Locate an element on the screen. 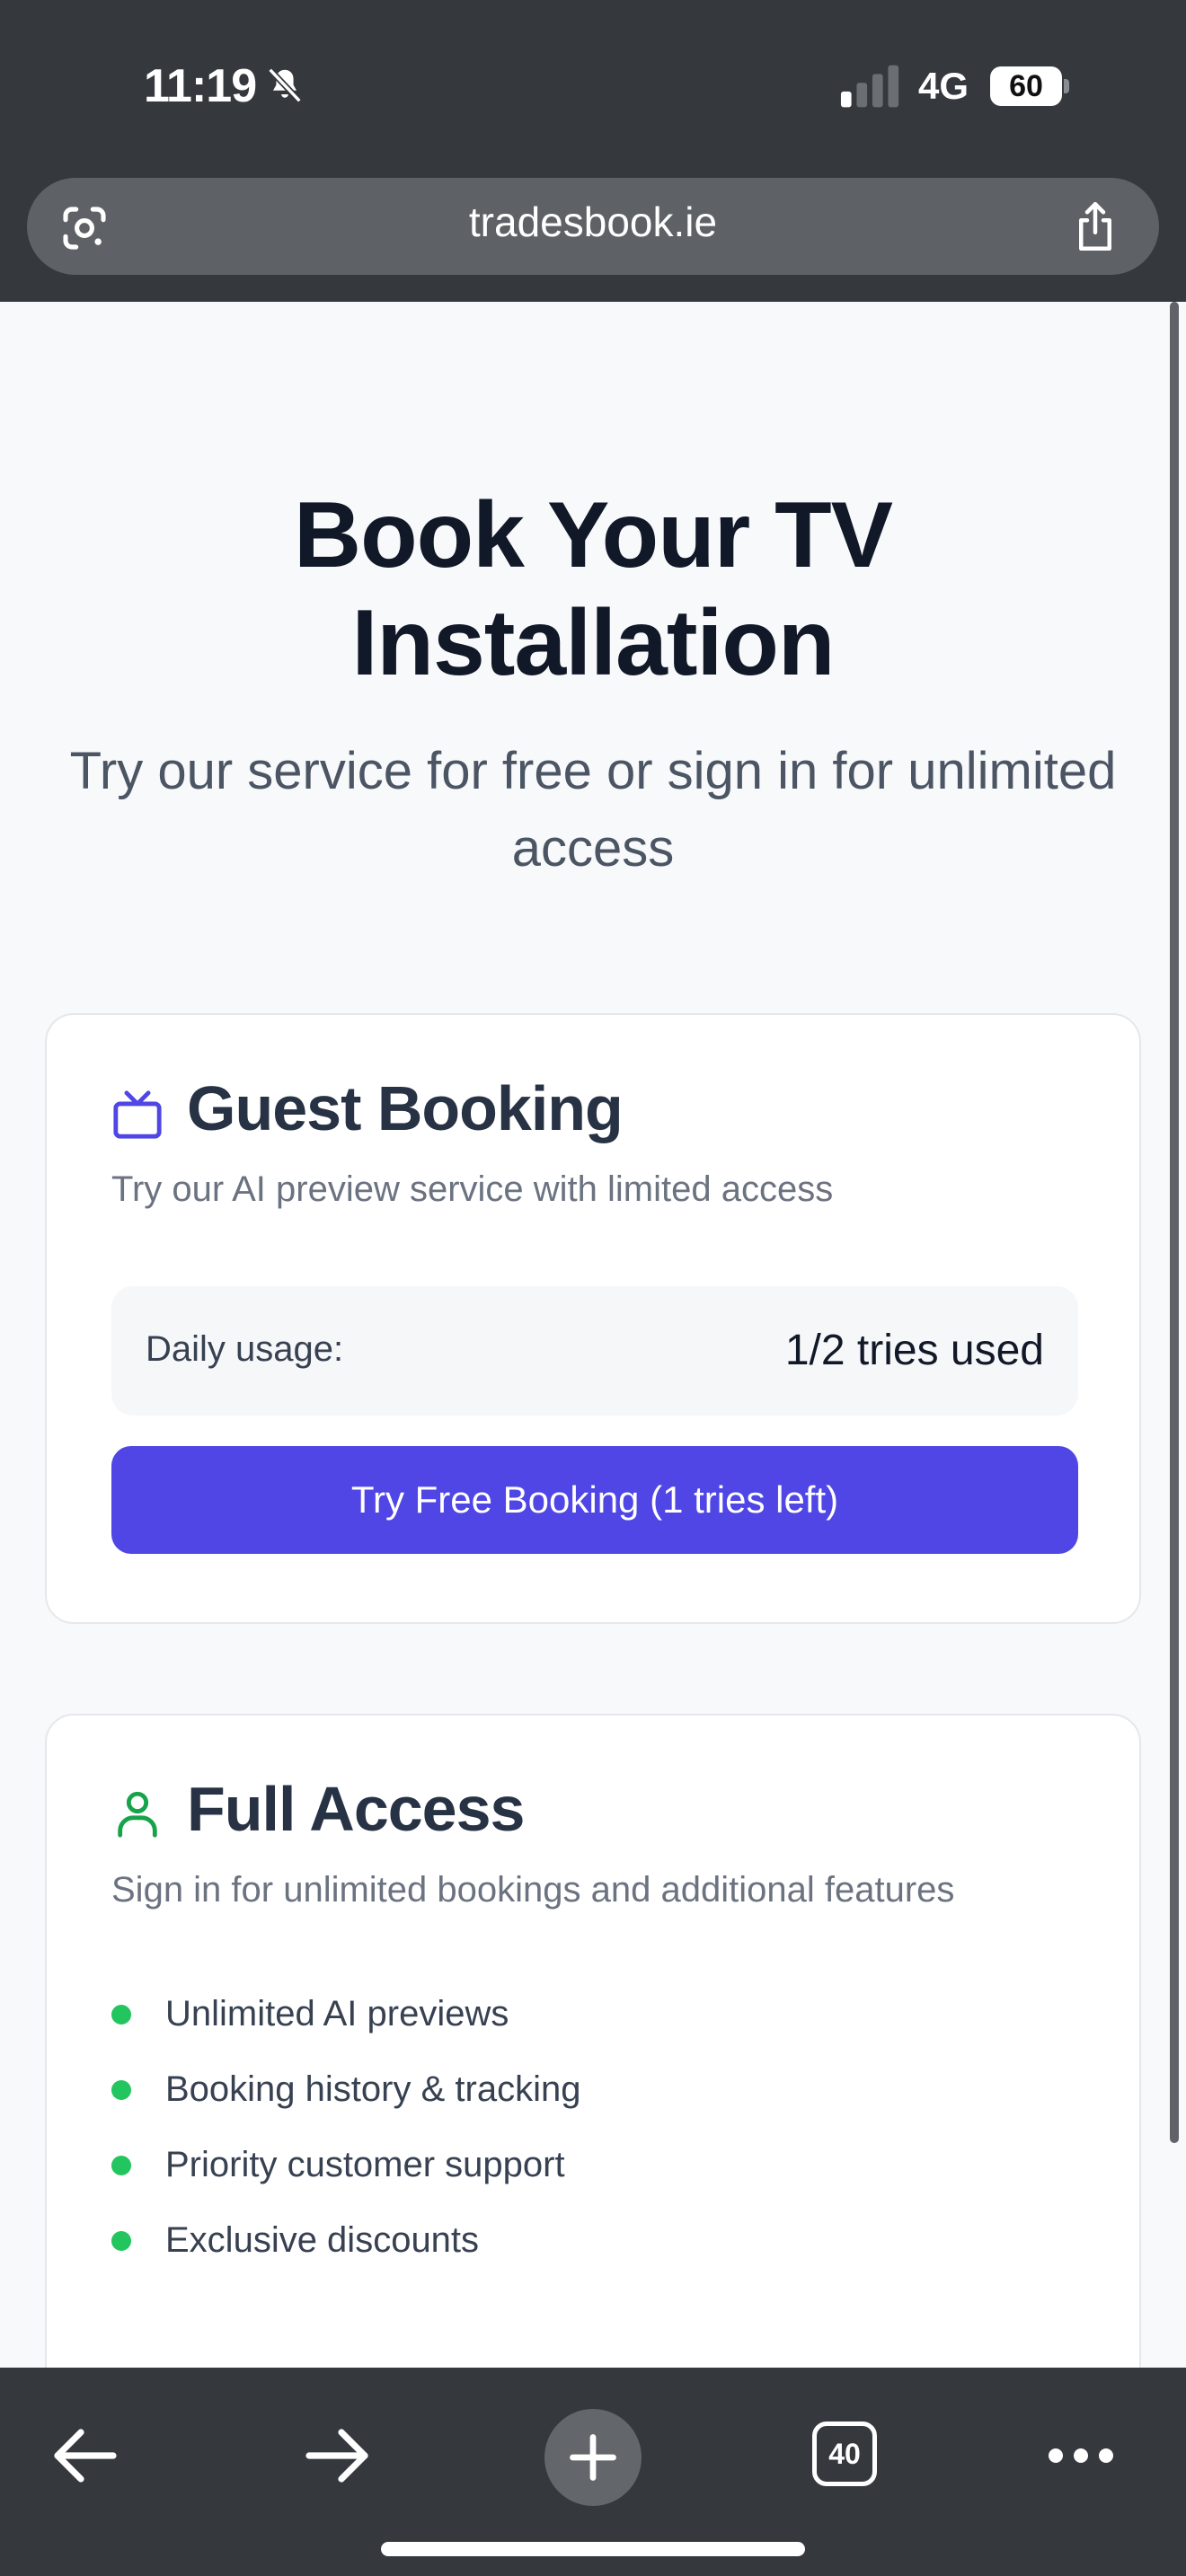 This screenshot has height=2576, width=1186. feature-label: Exclusive discounts is located at coordinates (322, 2240).